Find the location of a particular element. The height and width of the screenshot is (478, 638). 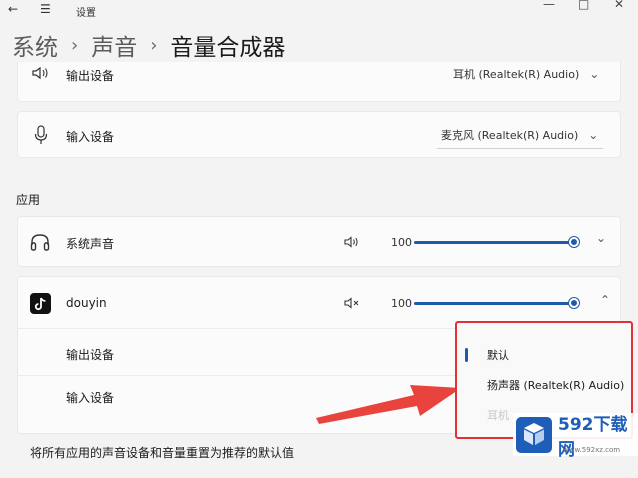

headphones-icon is located at coordinates (40, 242).